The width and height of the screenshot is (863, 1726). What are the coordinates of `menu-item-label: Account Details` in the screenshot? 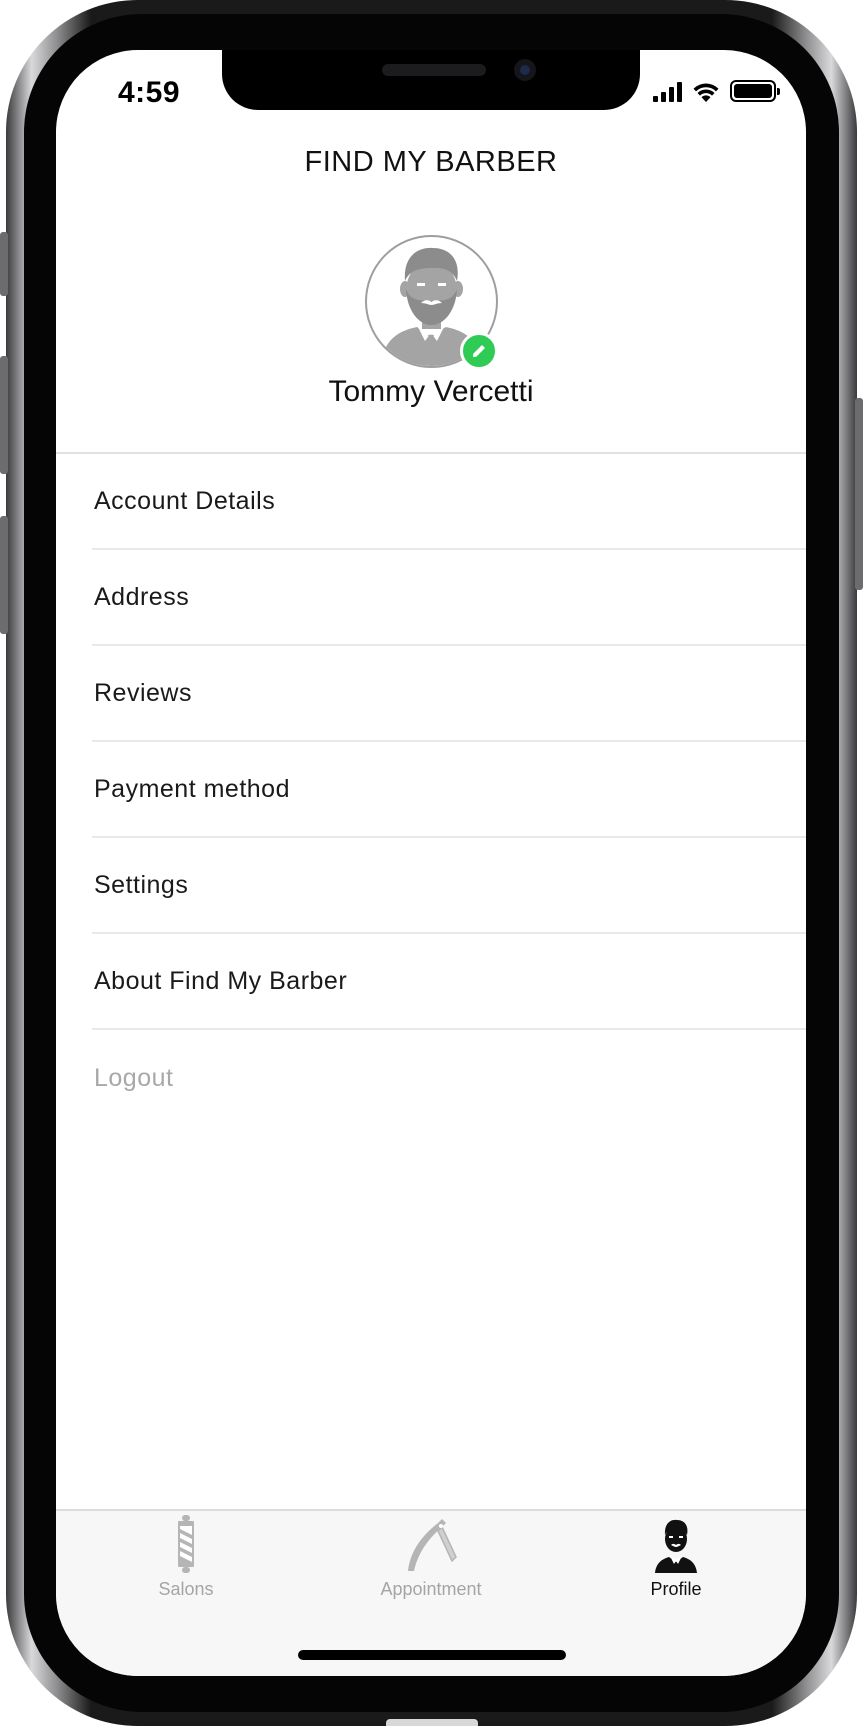 It's located at (185, 500).